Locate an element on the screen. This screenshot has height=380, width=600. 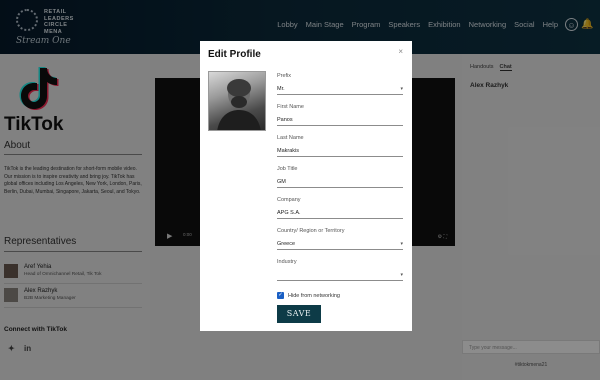
last-name-field: Last Name Makrakis is located at coordinates (340, 146).